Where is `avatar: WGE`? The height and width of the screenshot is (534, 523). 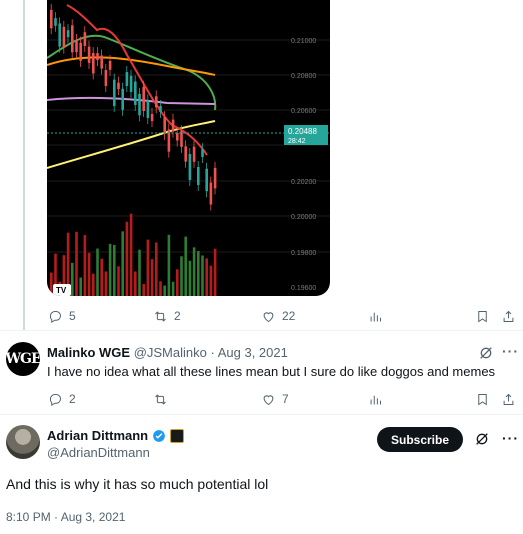 avatar: WGE is located at coordinates (23, 359).